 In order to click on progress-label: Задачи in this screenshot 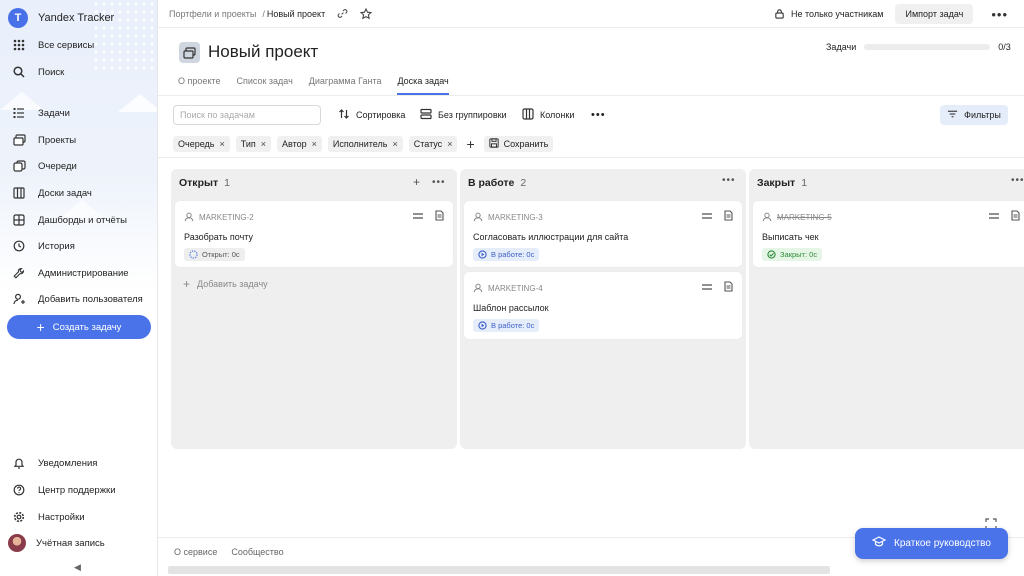, I will do `click(841, 47)`.